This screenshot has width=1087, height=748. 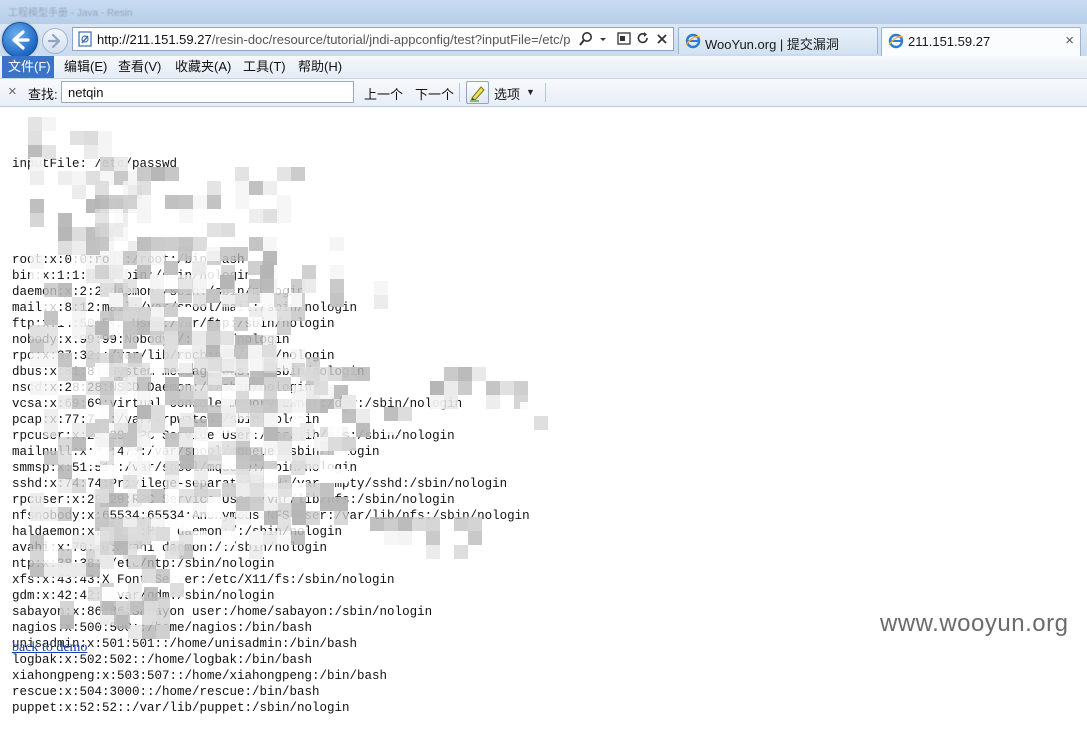 I want to click on dropdown-icon, so click(x=605, y=39).